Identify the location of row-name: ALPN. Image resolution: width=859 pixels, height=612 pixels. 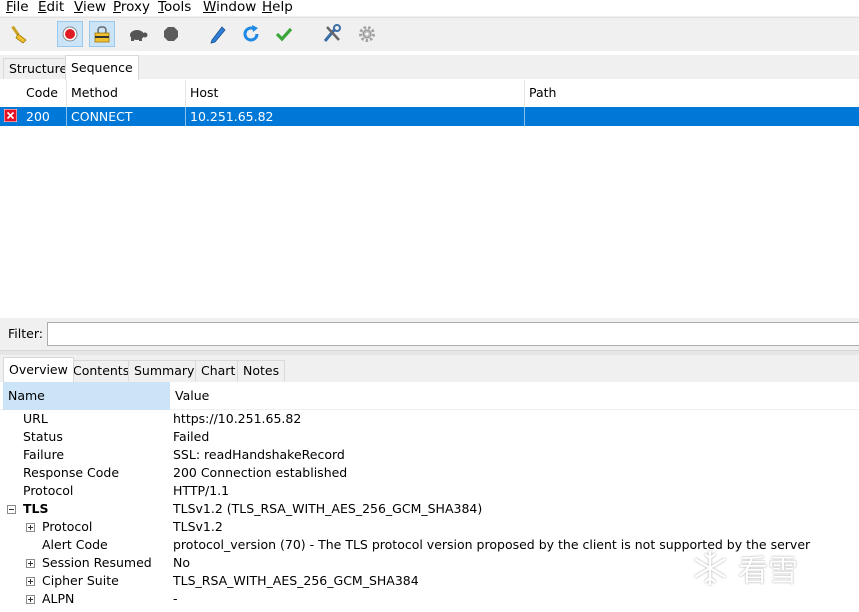
(58, 598).